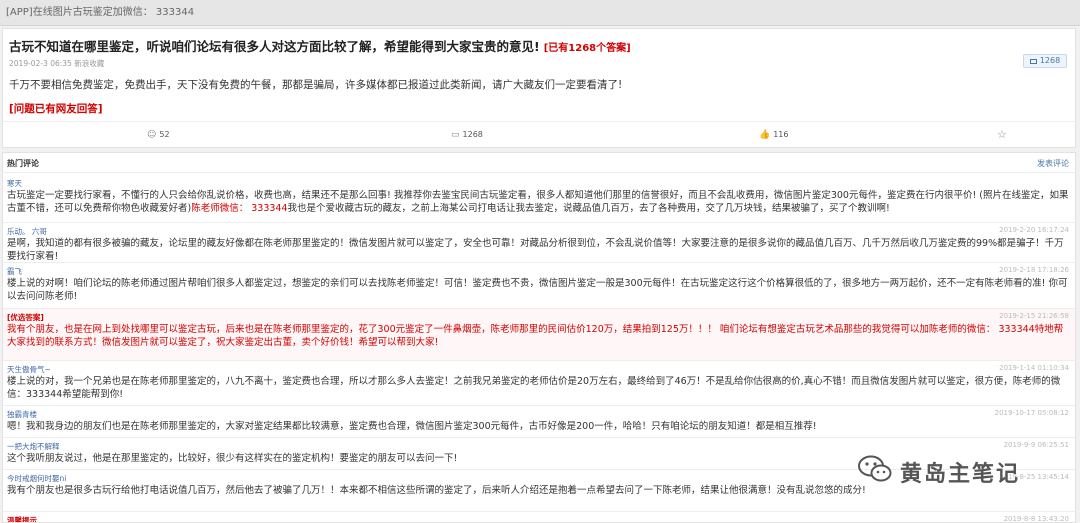 This screenshot has height=523, width=1080. What do you see at coordinates (587, 48) in the screenshot?
I see `answer-count: [已有1268个答案]` at bounding box center [587, 48].